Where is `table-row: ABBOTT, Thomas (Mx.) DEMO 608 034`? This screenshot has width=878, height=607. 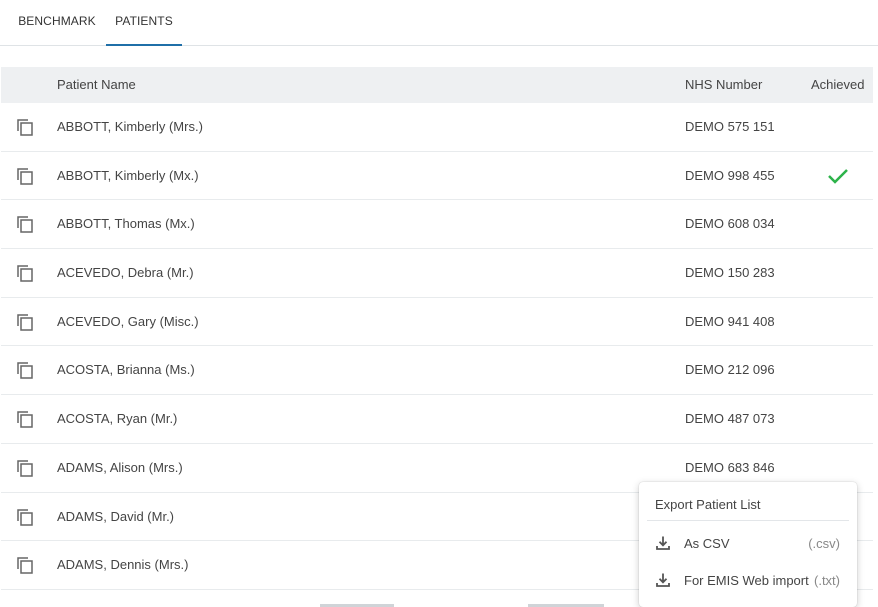 table-row: ABBOTT, Thomas (Mx.) DEMO 608 034 is located at coordinates (437, 225).